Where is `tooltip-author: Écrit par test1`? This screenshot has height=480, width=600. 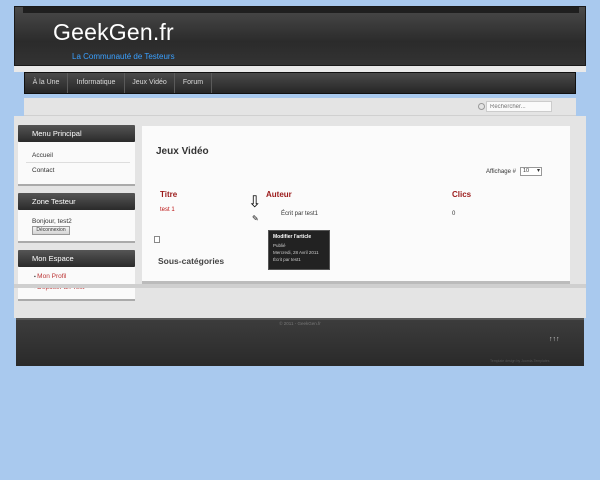
tooltip-author: Écrit par test1 is located at coordinates (287, 259).